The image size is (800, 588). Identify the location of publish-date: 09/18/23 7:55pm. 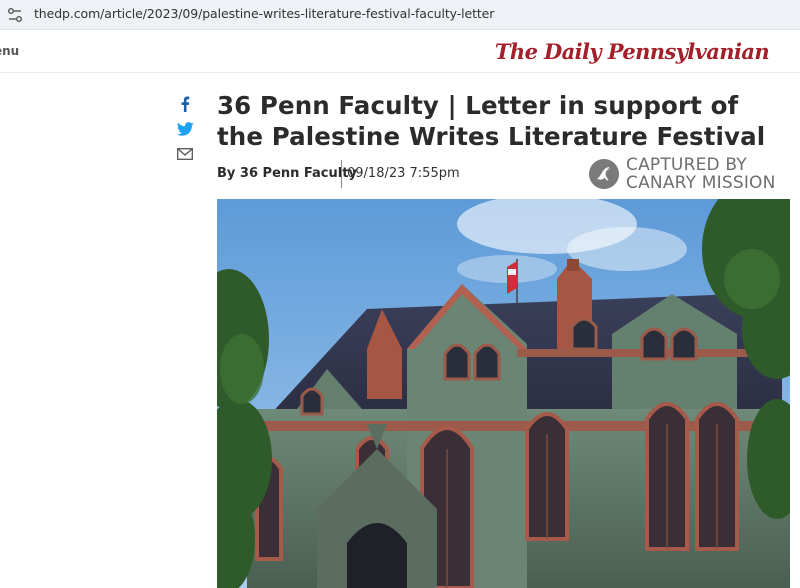
(403, 173).